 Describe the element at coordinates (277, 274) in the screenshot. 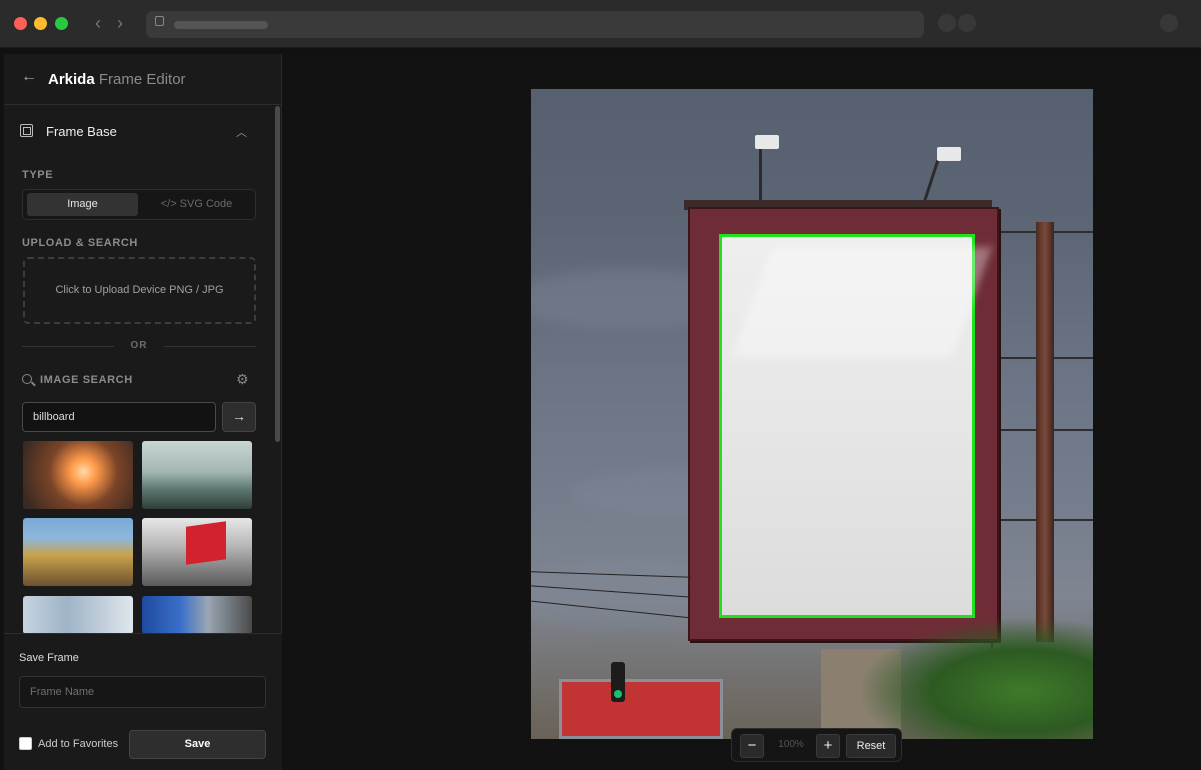

I see `sidebar-scrollbar` at that location.